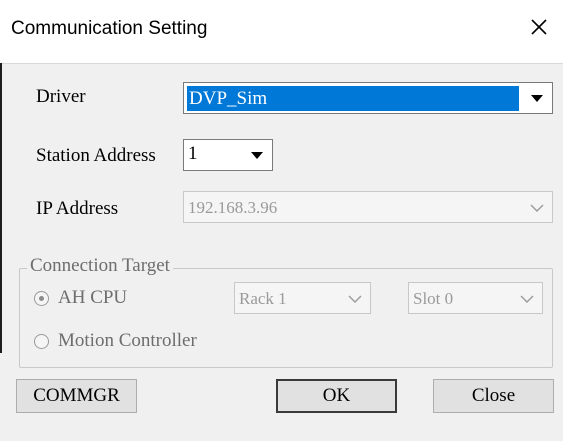 Image resolution: width=563 pixels, height=441 pixels. I want to click on driver-label: Driver, so click(61, 96).